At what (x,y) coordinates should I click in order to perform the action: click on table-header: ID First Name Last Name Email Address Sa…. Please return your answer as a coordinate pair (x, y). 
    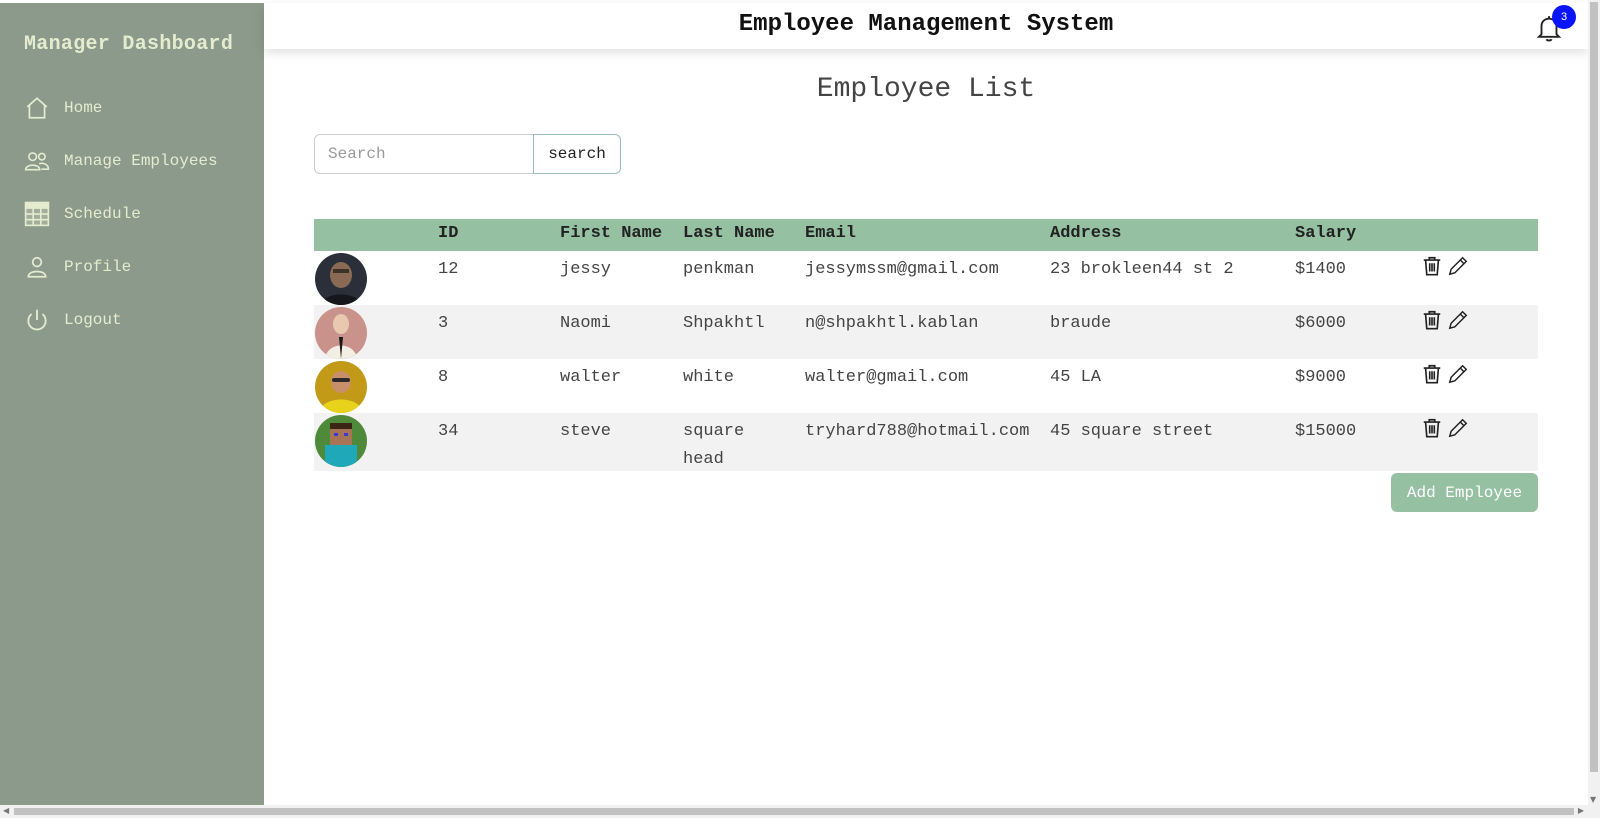
    Looking at the image, I should click on (926, 235).